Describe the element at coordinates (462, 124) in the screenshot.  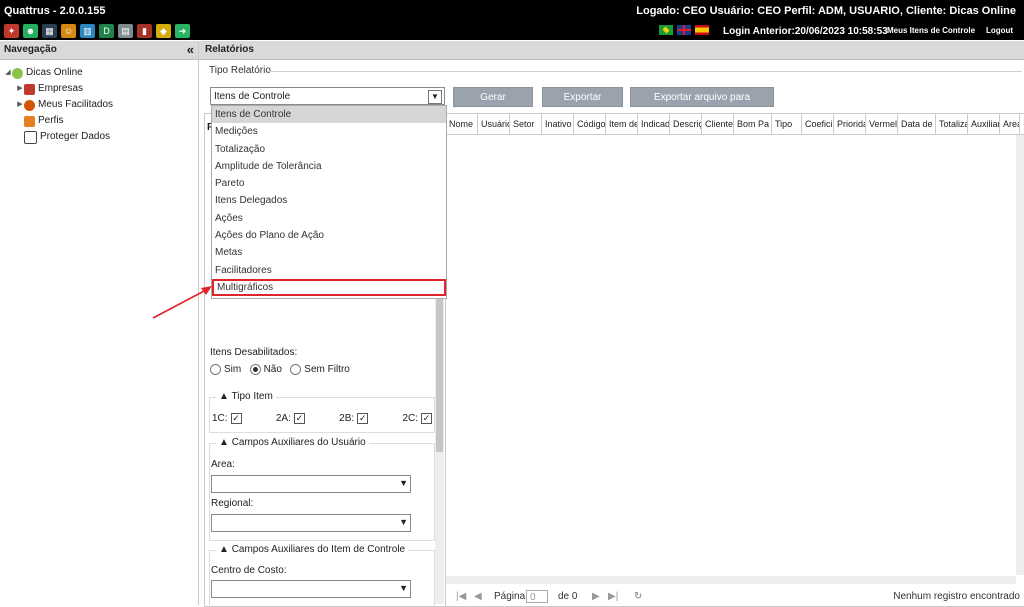
I see `grid-column-header: Nome` at that location.